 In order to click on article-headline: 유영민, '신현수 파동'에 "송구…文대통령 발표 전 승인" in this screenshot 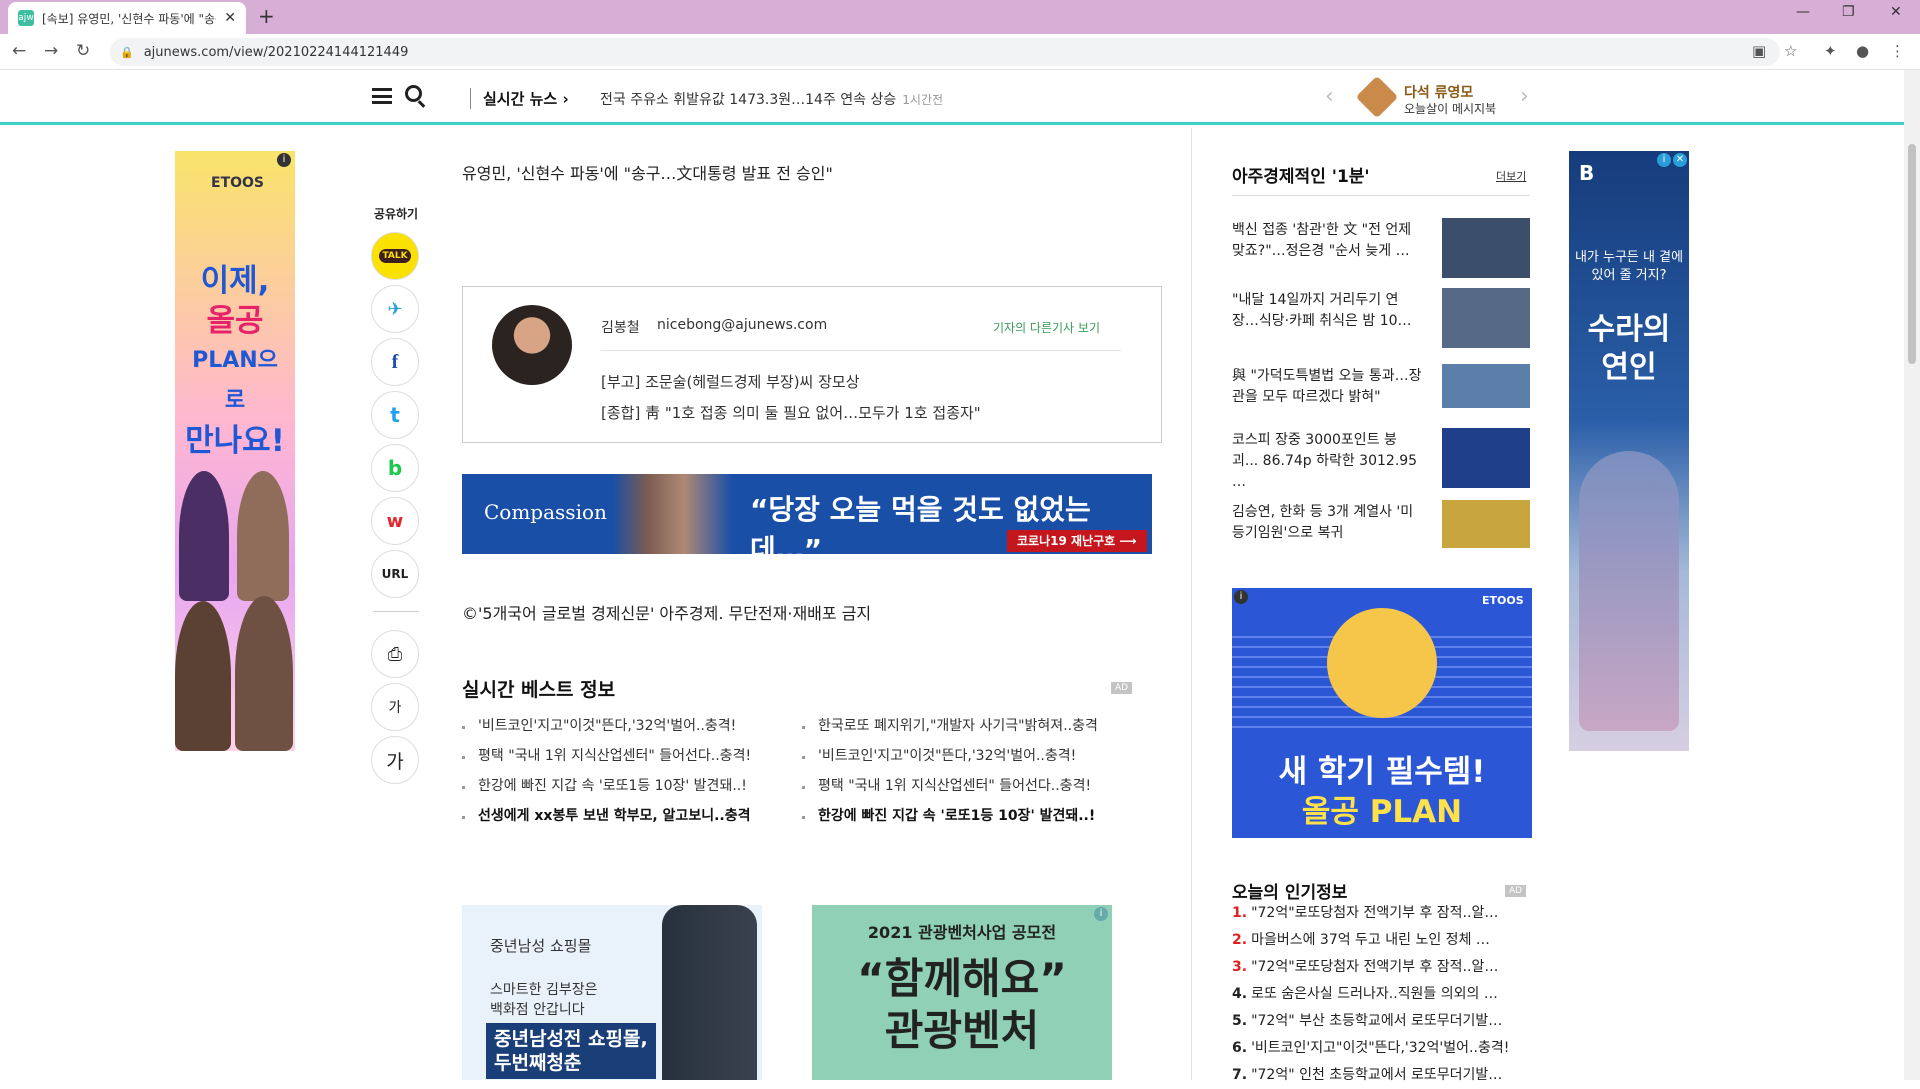, I will do `click(647, 173)`.